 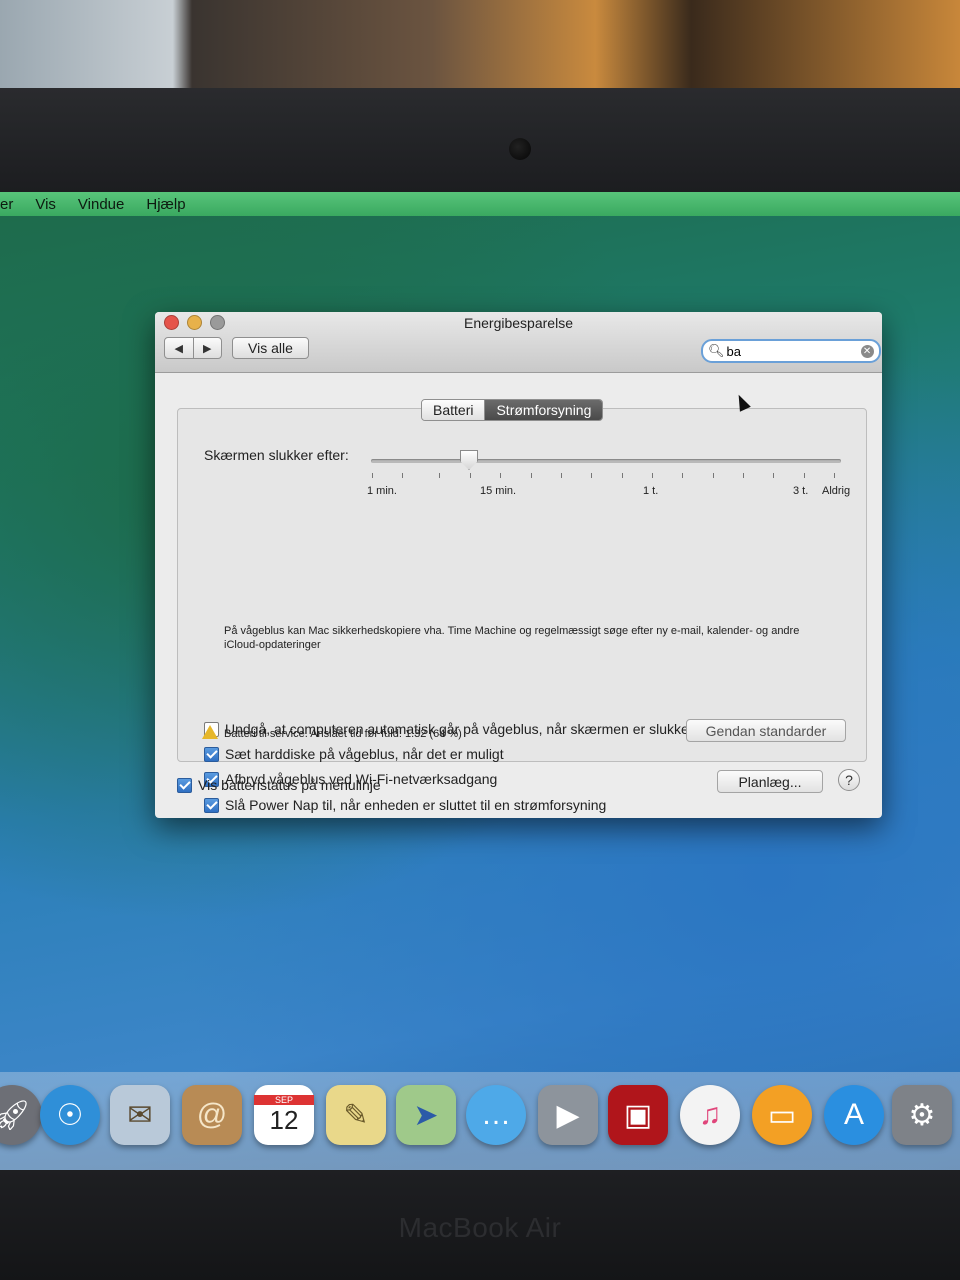 What do you see at coordinates (651, 491) in the screenshot?
I see `tick-label: 1 t.` at bounding box center [651, 491].